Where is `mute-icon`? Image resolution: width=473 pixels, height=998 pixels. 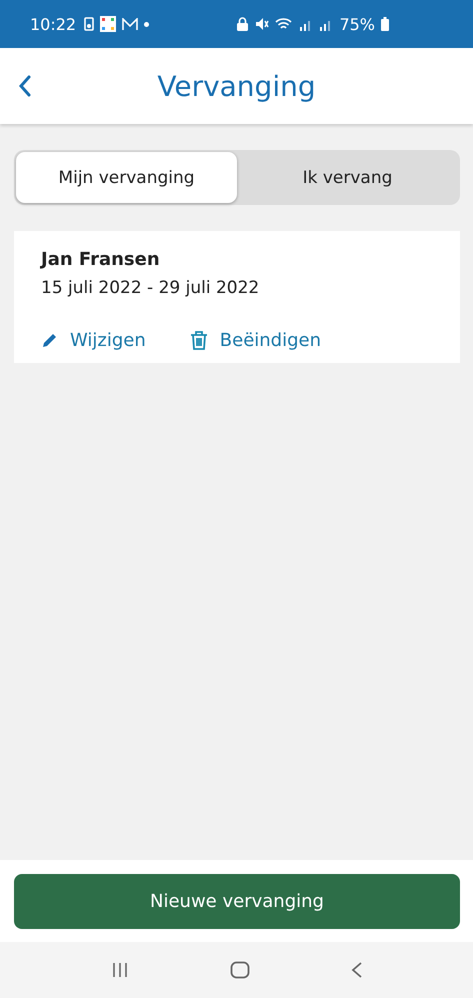
mute-icon is located at coordinates (262, 24).